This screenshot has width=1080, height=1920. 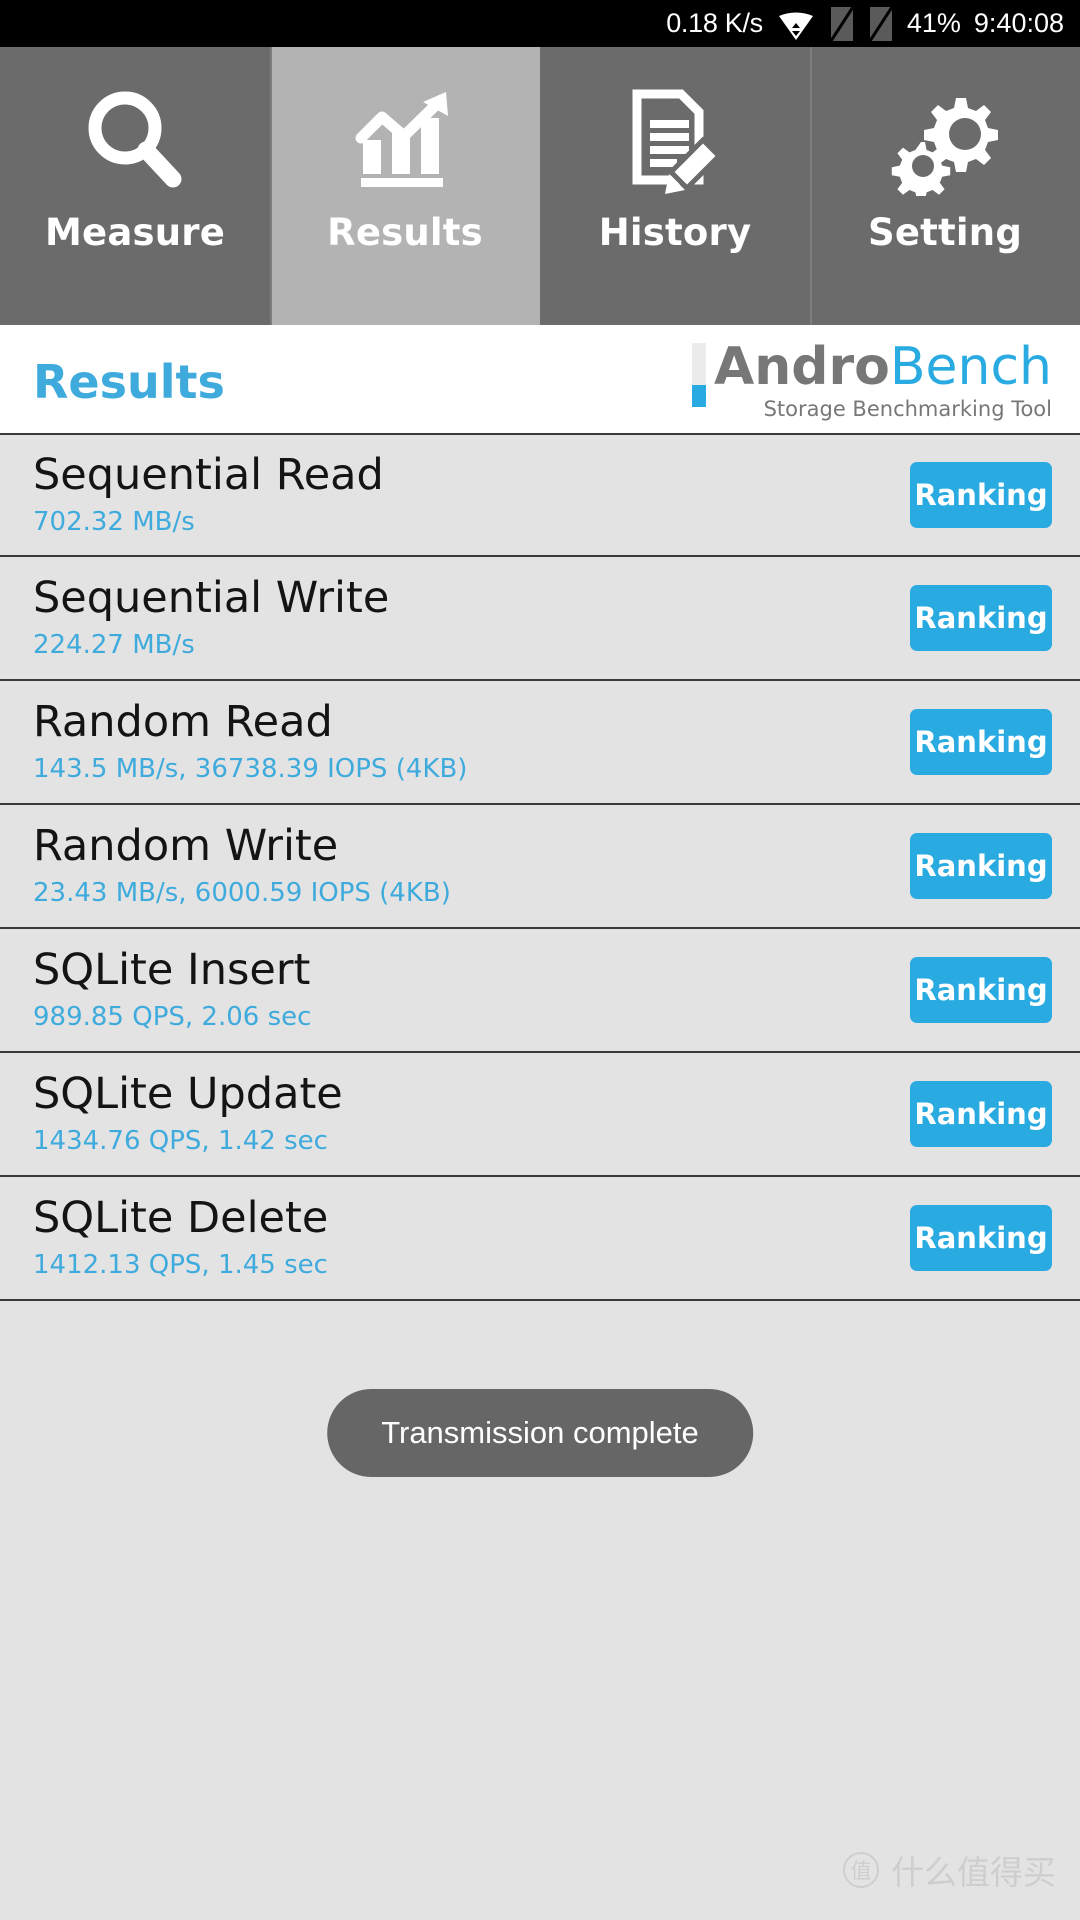 I want to click on sim1-icon, so click(x=842, y=23).